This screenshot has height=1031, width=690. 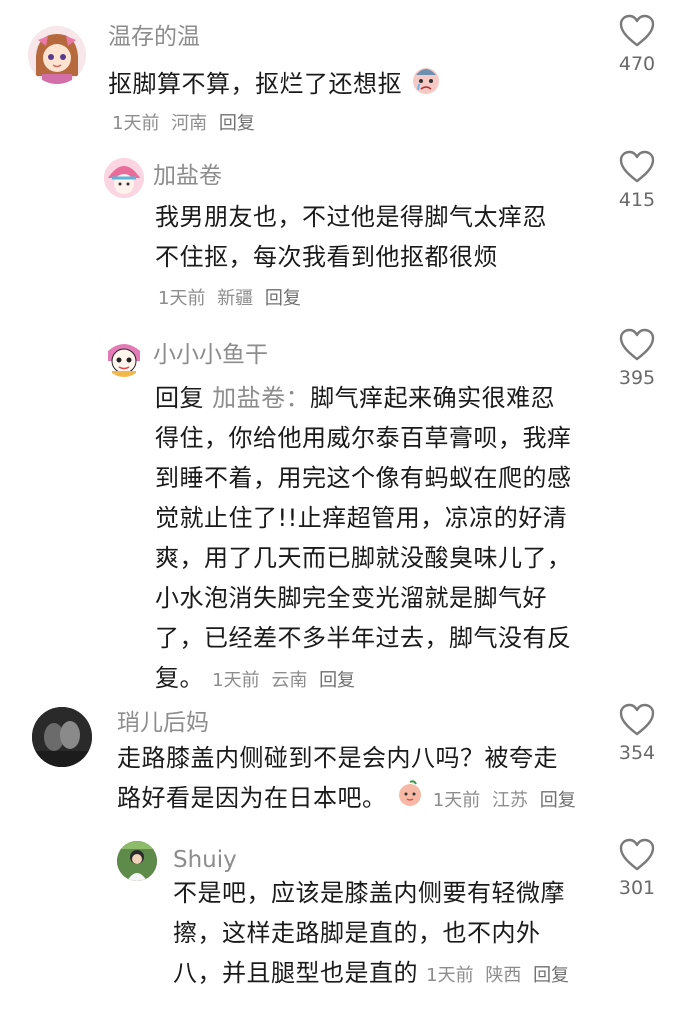 What do you see at coordinates (289, 680) in the screenshot?
I see `comment-location: 云南` at bounding box center [289, 680].